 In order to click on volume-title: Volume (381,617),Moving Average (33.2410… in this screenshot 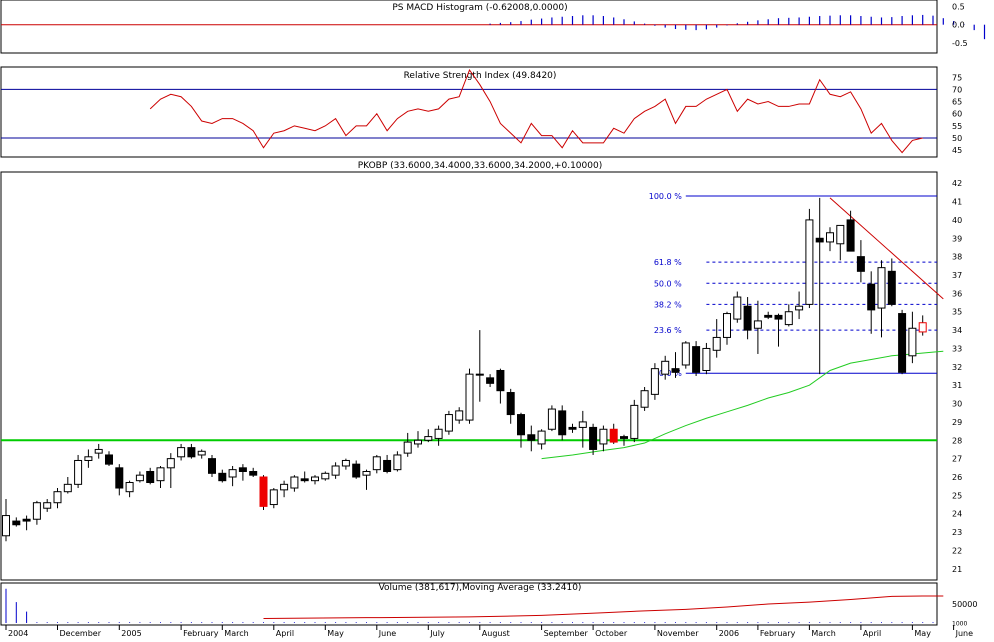, I will do `click(480, 588)`.